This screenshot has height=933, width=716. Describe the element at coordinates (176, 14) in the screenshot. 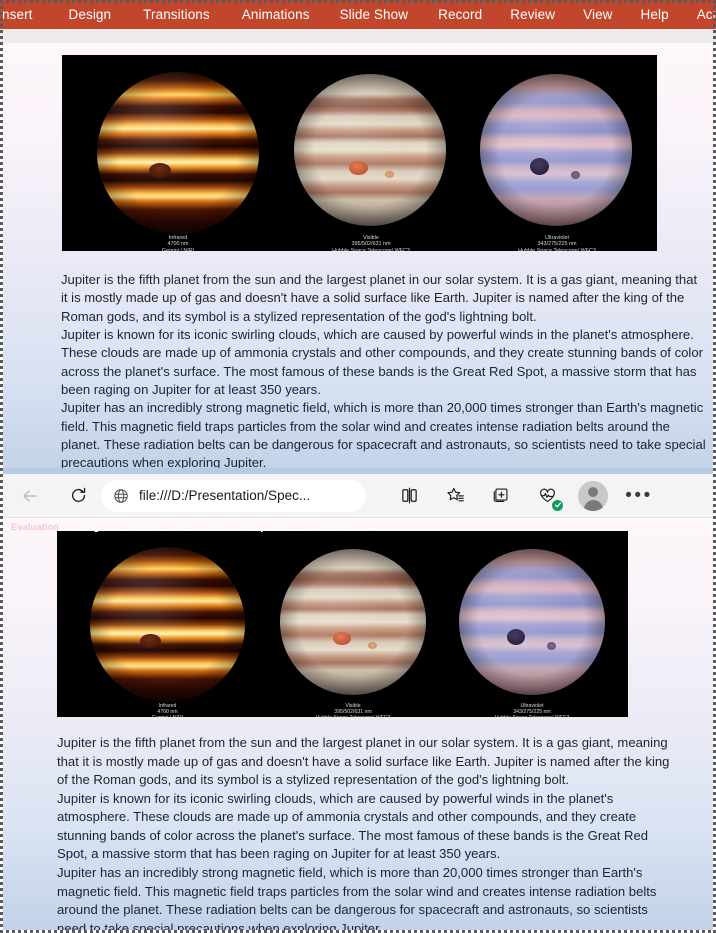

I see `ribbon-tab-transitions: Transitions` at that location.